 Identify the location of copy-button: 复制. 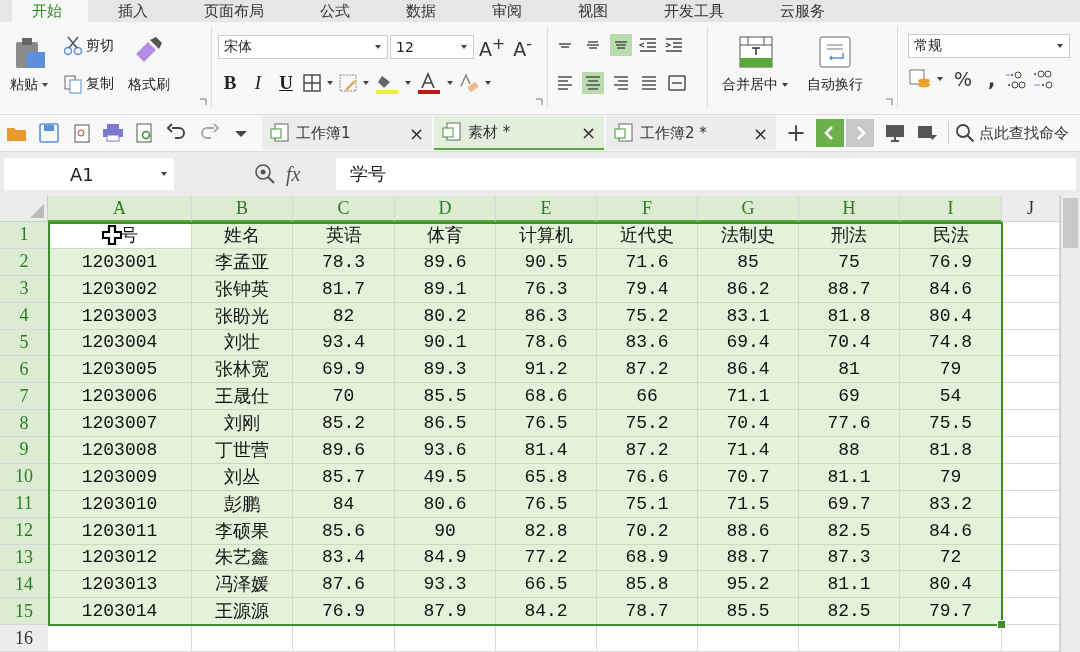
(88, 84).